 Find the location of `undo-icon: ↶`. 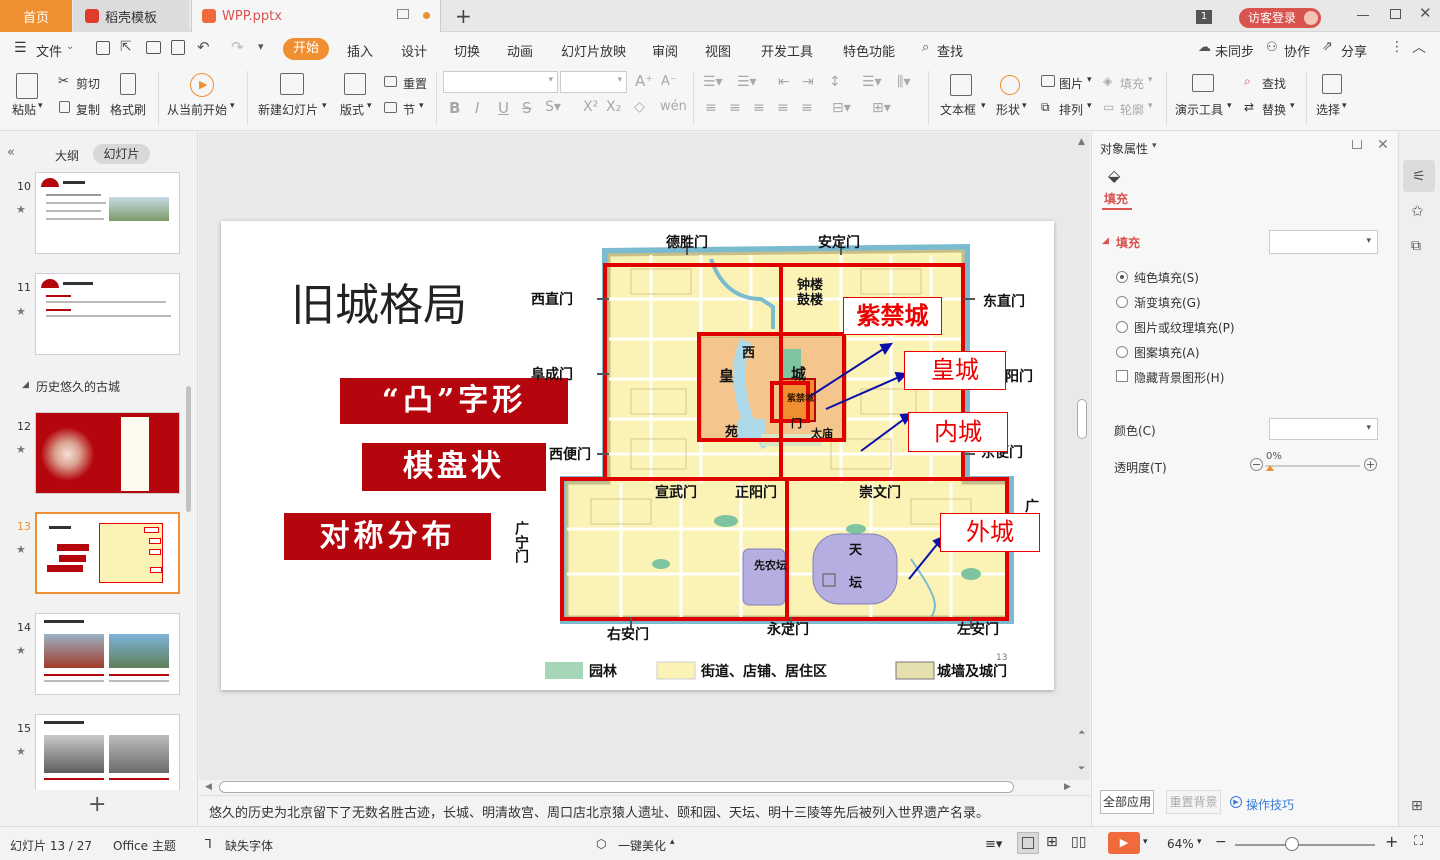

undo-icon: ↶ is located at coordinates (203, 47).